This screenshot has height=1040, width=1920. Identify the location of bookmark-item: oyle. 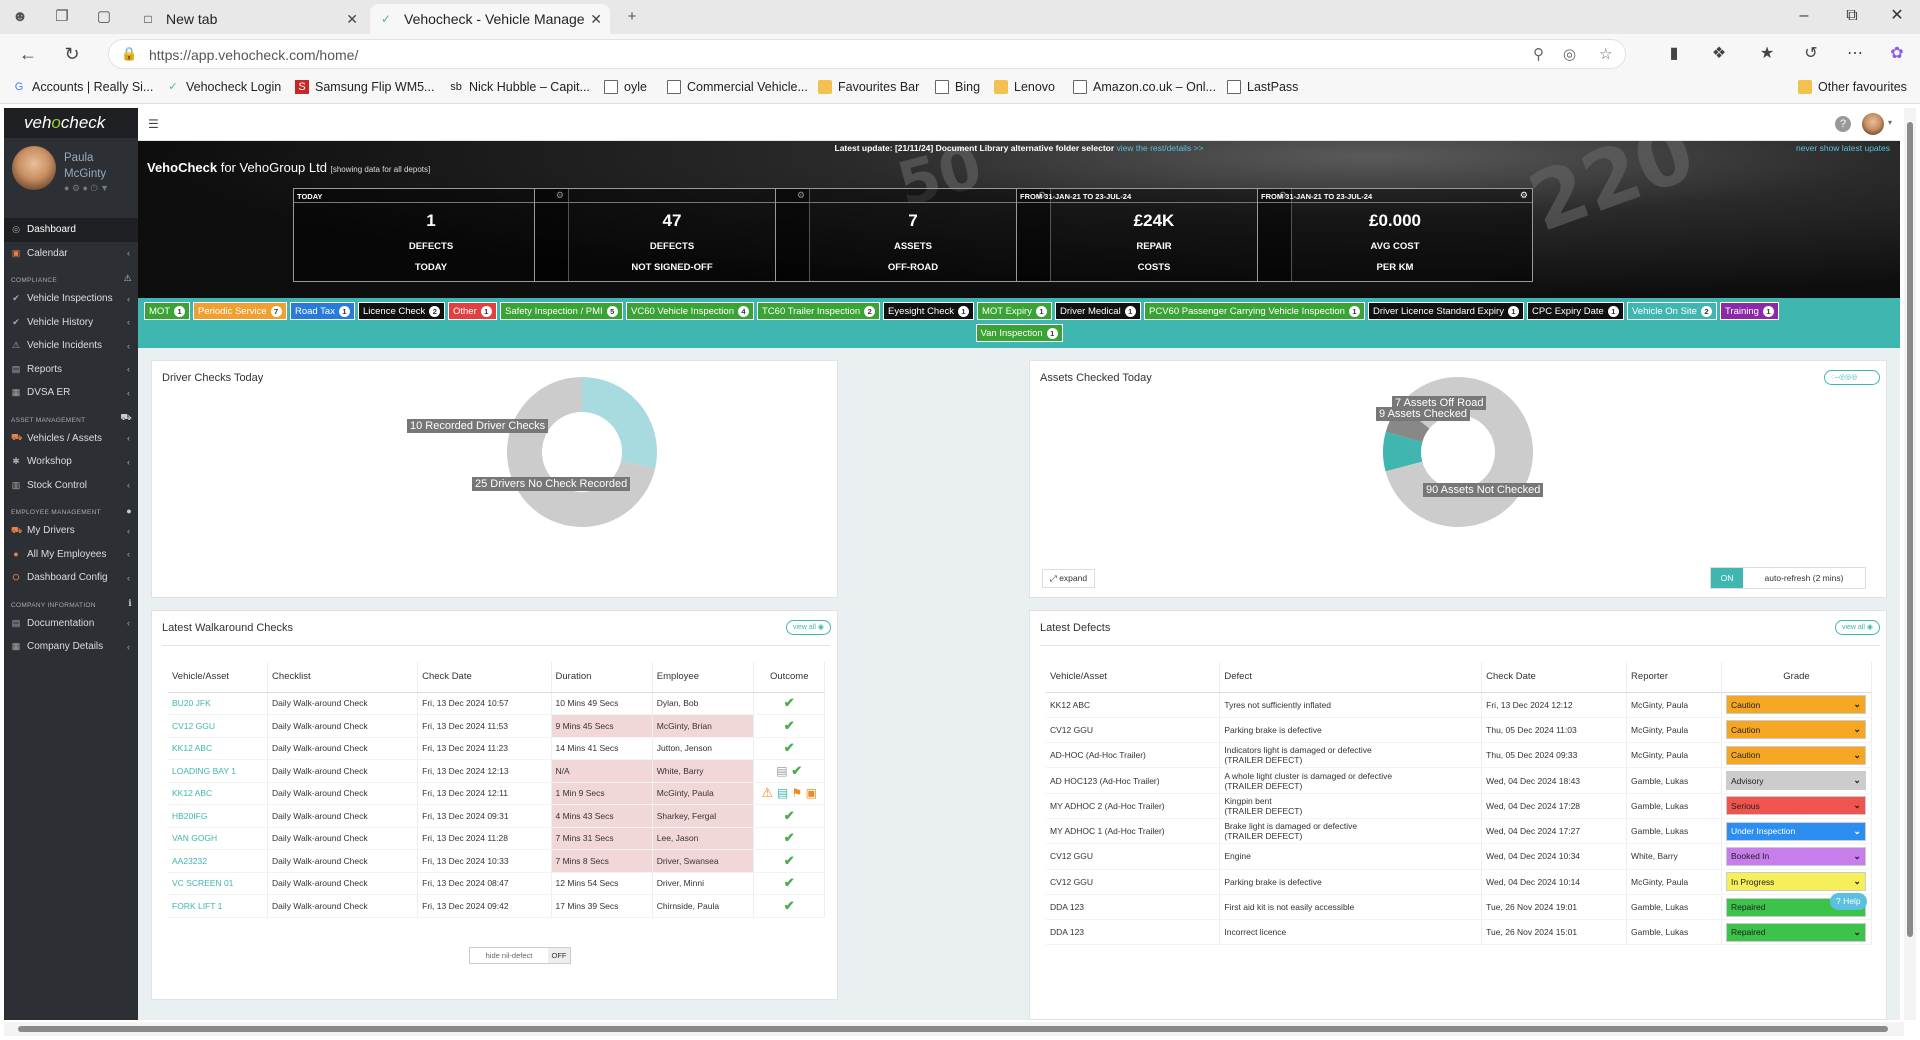
(625, 87).